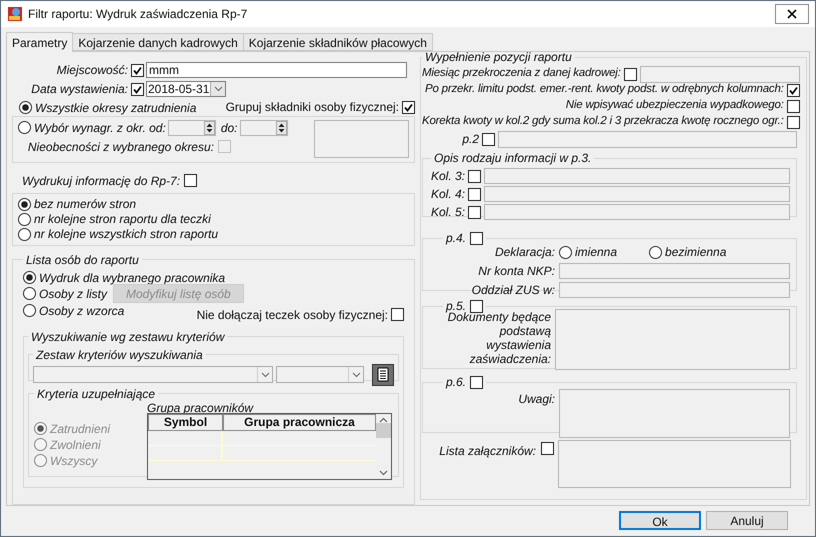 The image size is (816, 537). What do you see at coordinates (456, 305) in the screenshot?
I see `field-label: p.5.` at bounding box center [456, 305].